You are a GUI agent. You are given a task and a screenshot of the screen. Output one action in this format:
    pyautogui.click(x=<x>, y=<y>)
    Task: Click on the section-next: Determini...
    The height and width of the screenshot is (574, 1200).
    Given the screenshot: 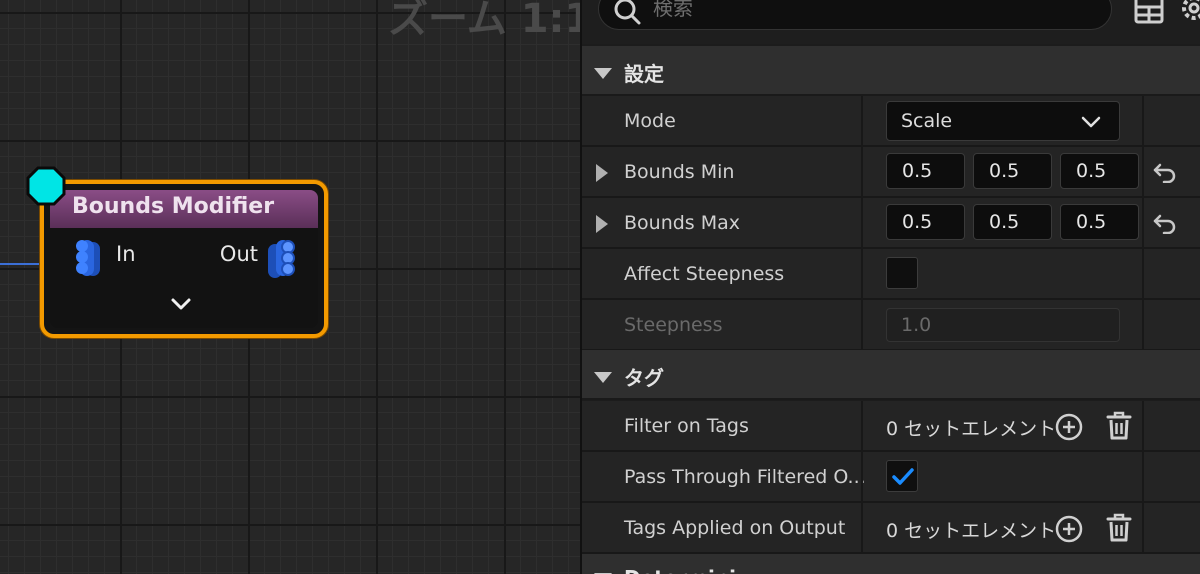 What is the action you would take?
    pyautogui.click(x=891, y=564)
    